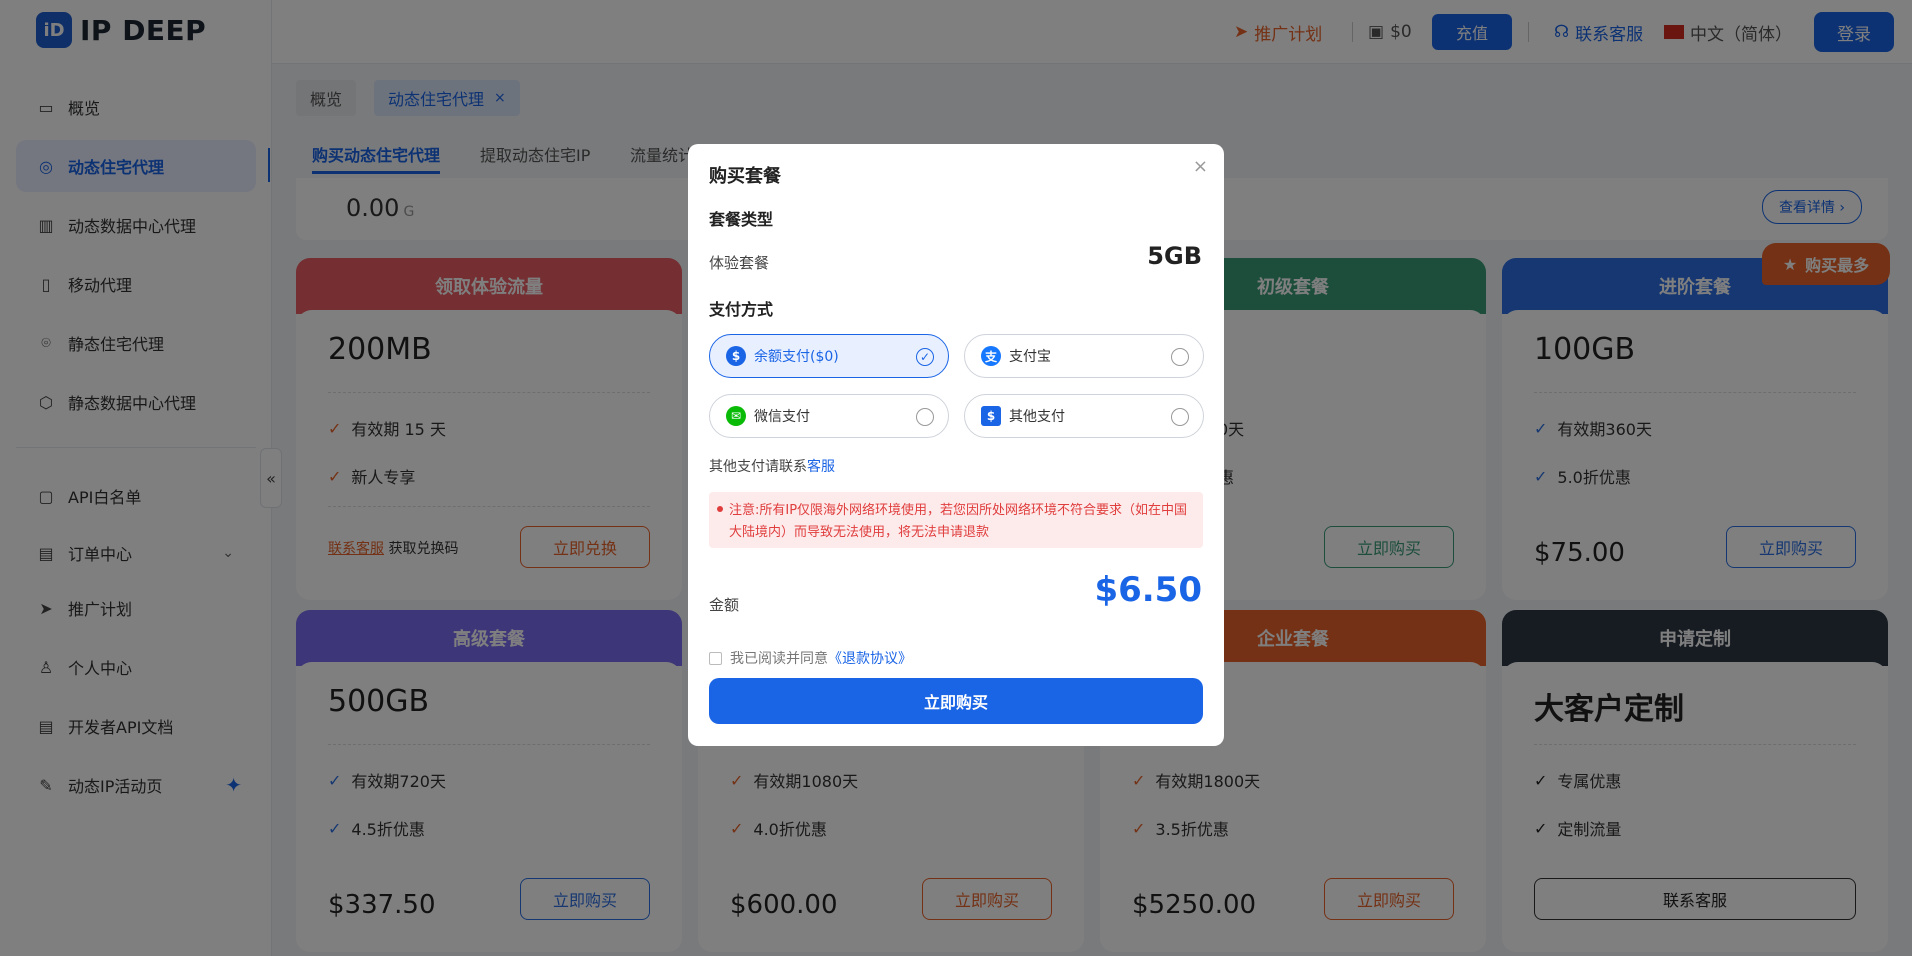 This screenshot has width=1912, height=956. What do you see at coordinates (1200, 166) in the screenshot?
I see `close-icon: ×` at bounding box center [1200, 166].